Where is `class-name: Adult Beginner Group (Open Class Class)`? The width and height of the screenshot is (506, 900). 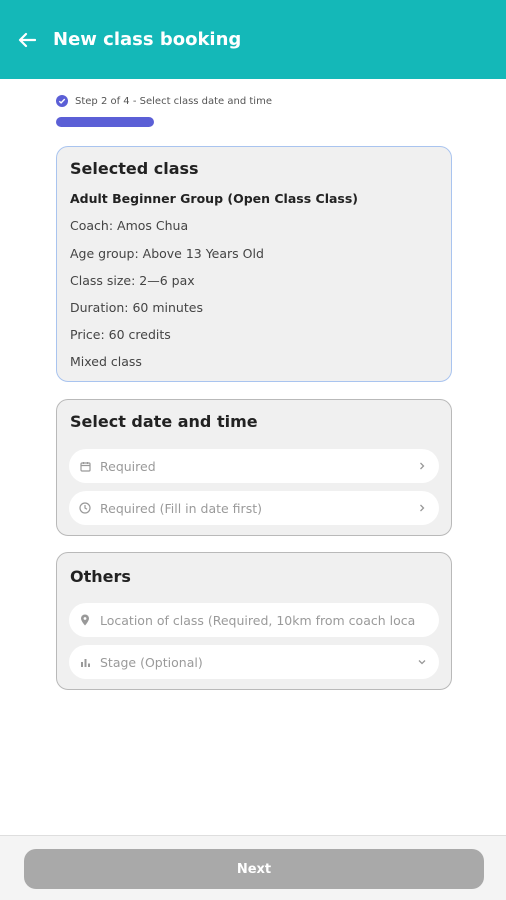 class-name: Adult Beginner Group (Open Class Class) is located at coordinates (214, 198).